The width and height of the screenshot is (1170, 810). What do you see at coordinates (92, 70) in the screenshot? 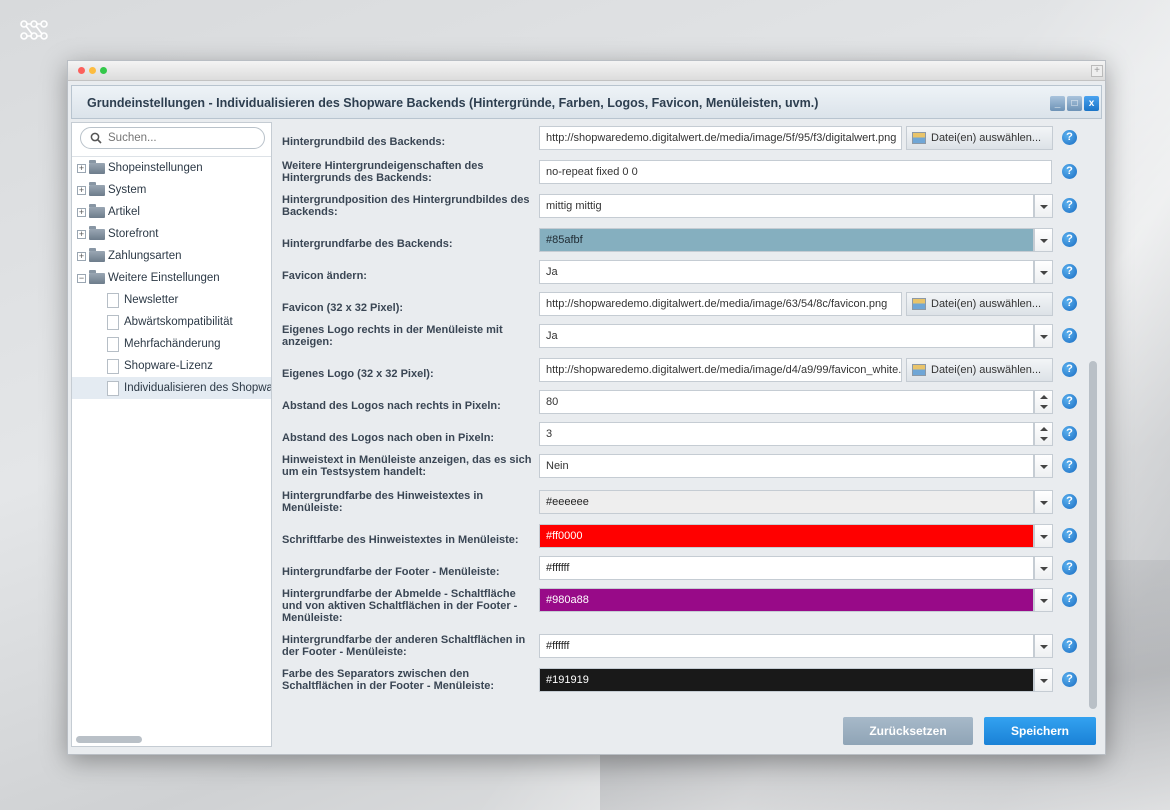
I see `mac-minimize-button` at bounding box center [92, 70].